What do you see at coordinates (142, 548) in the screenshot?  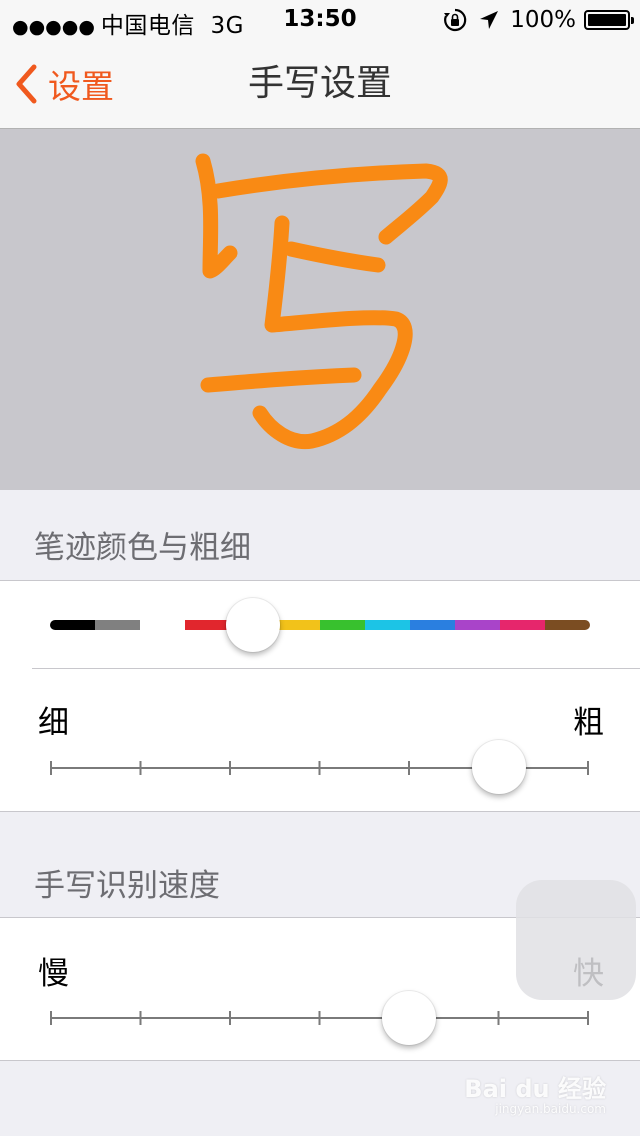 I see `stroke-section-header: 笔迹颜色与粗细` at bounding box center [142, 548].